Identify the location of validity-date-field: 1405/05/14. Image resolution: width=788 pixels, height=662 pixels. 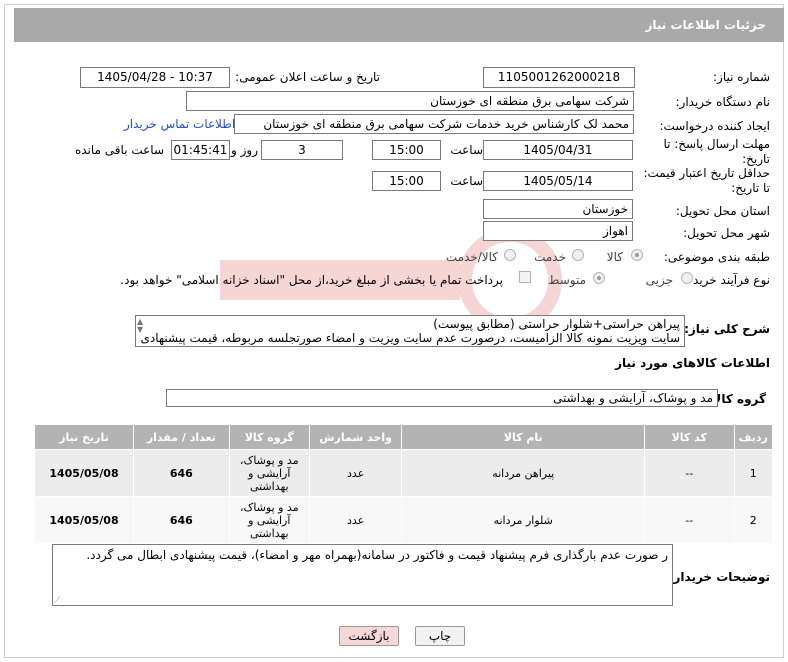
(558, 181).